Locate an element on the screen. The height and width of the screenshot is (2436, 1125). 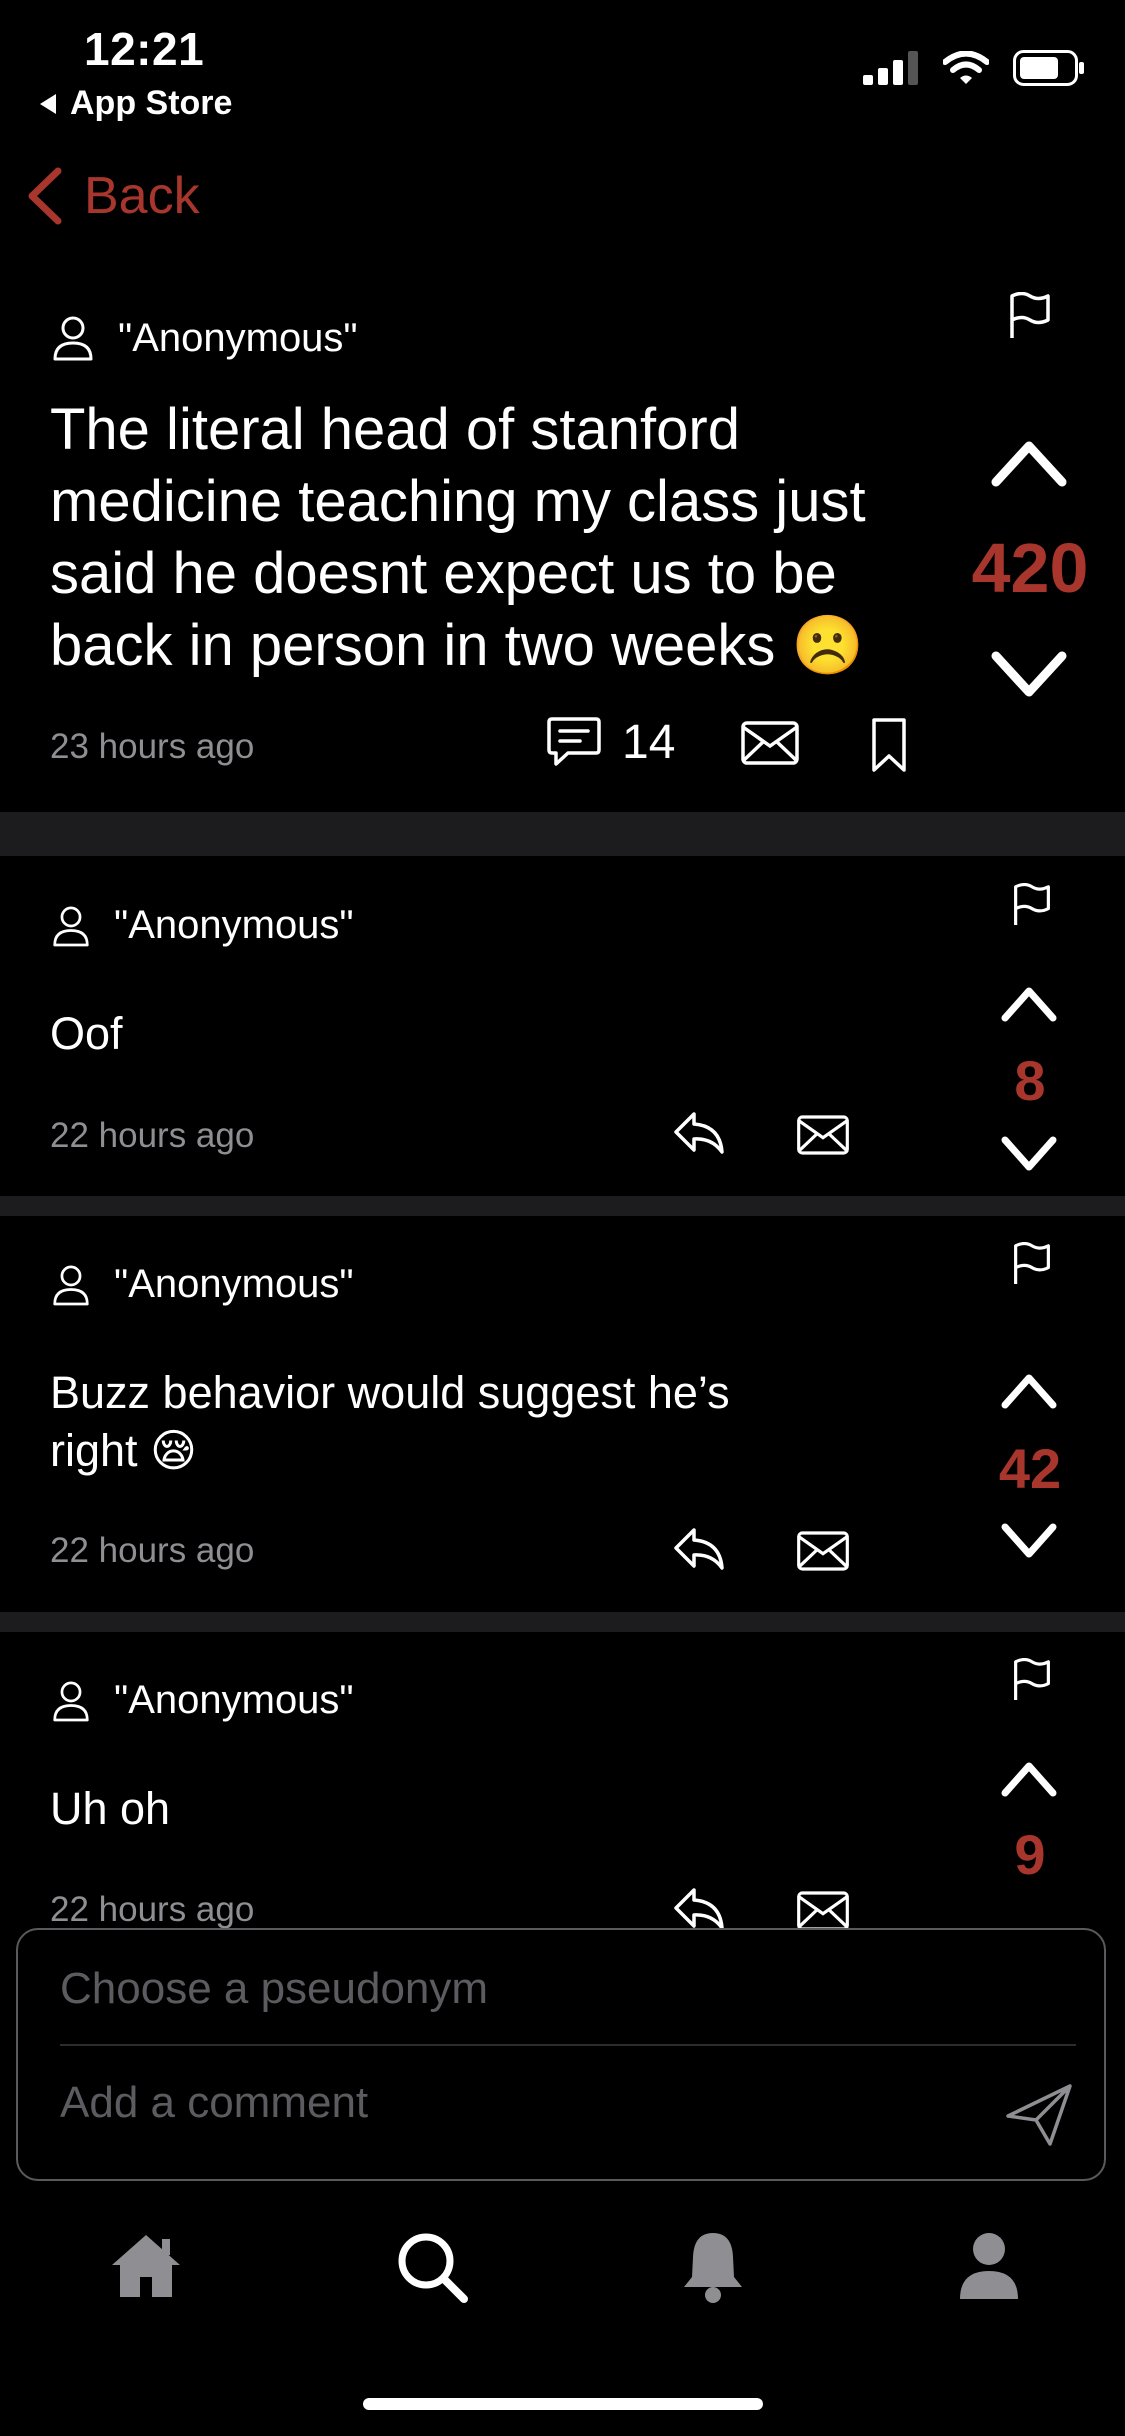
pseudonym-input: Choose a pseudonym is located at coordinates (274, 1989).